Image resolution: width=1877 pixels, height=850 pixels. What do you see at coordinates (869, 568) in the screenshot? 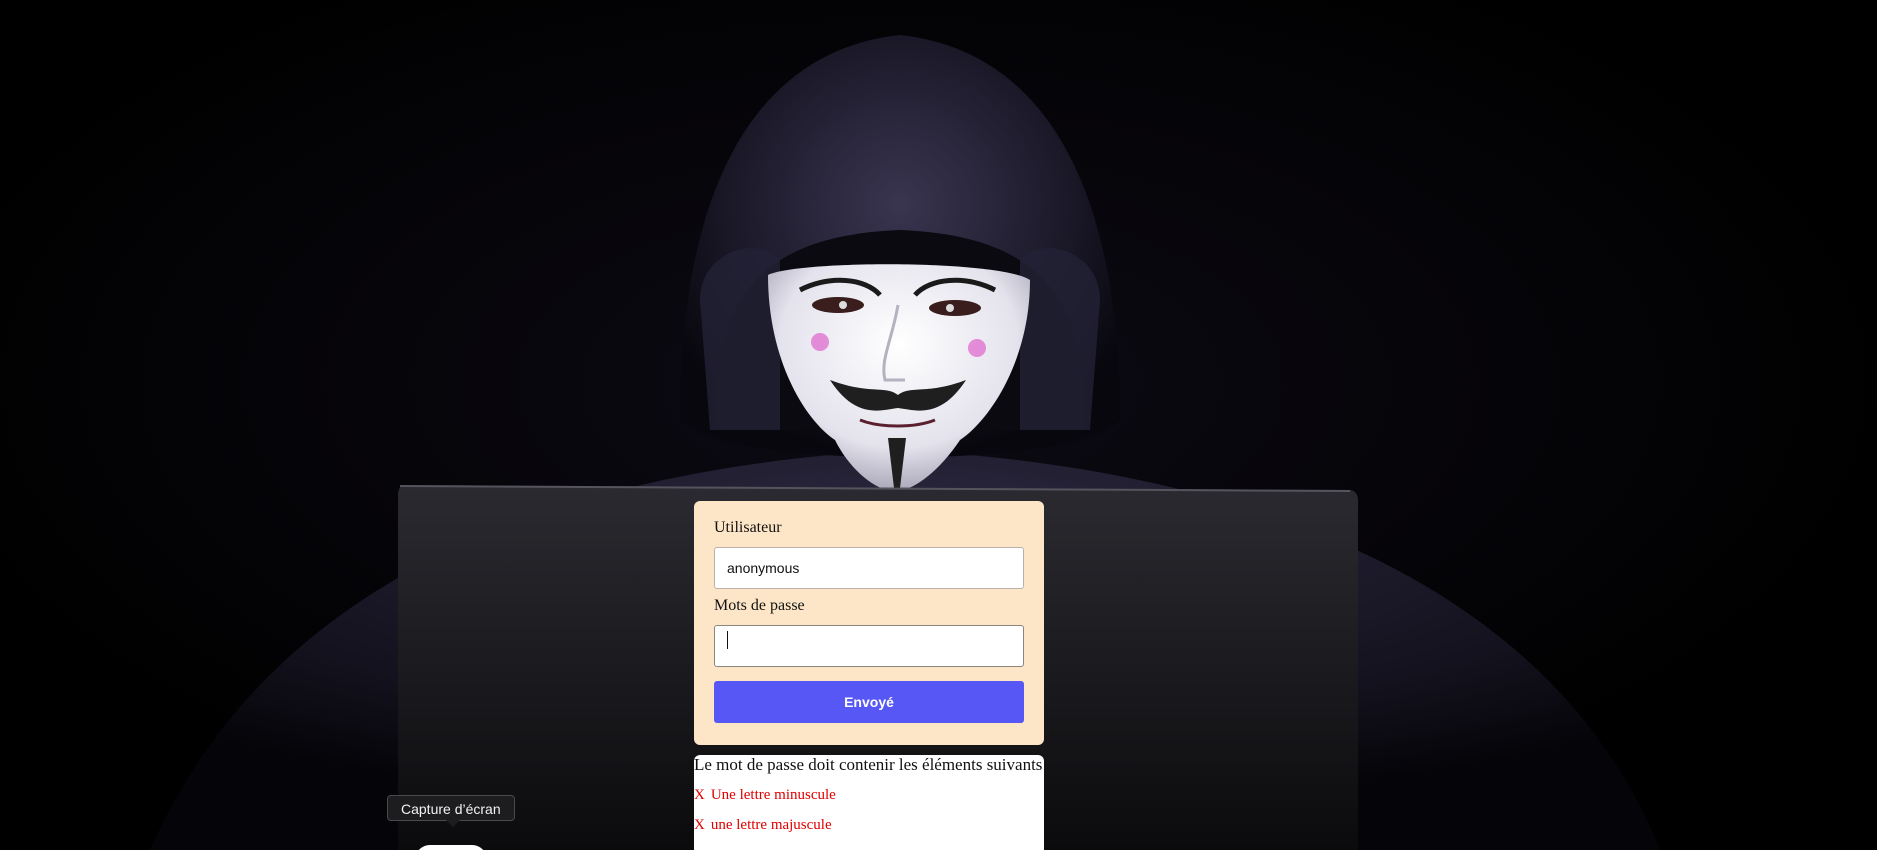
I see `username-input` at bounding box center [869, 568].